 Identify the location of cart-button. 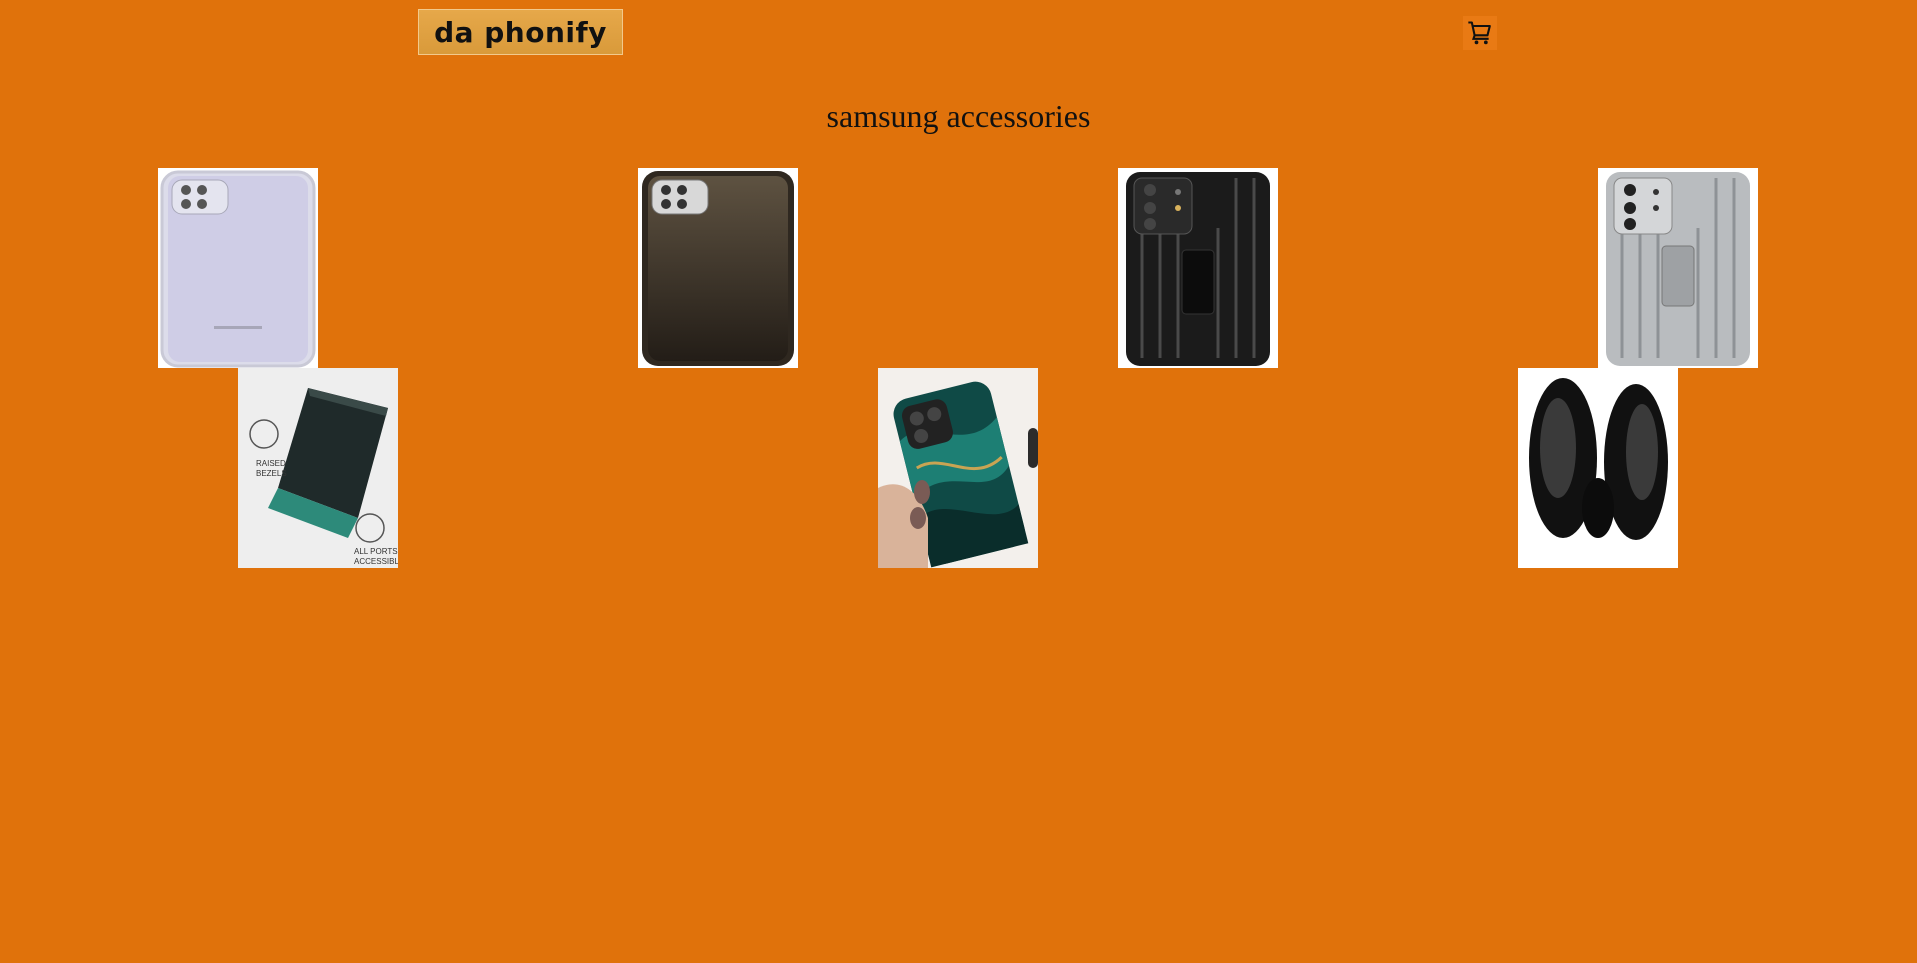
(1480, 33).